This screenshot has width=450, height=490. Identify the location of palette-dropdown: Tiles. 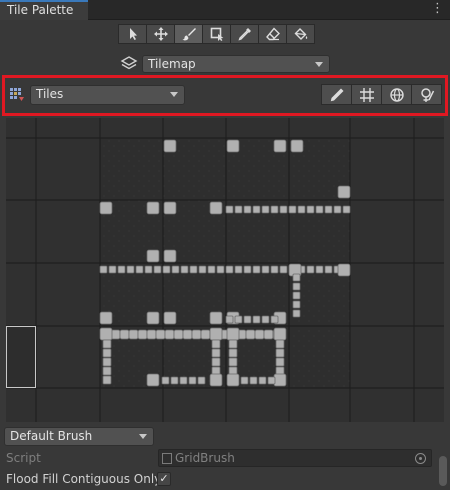
(107, 95).